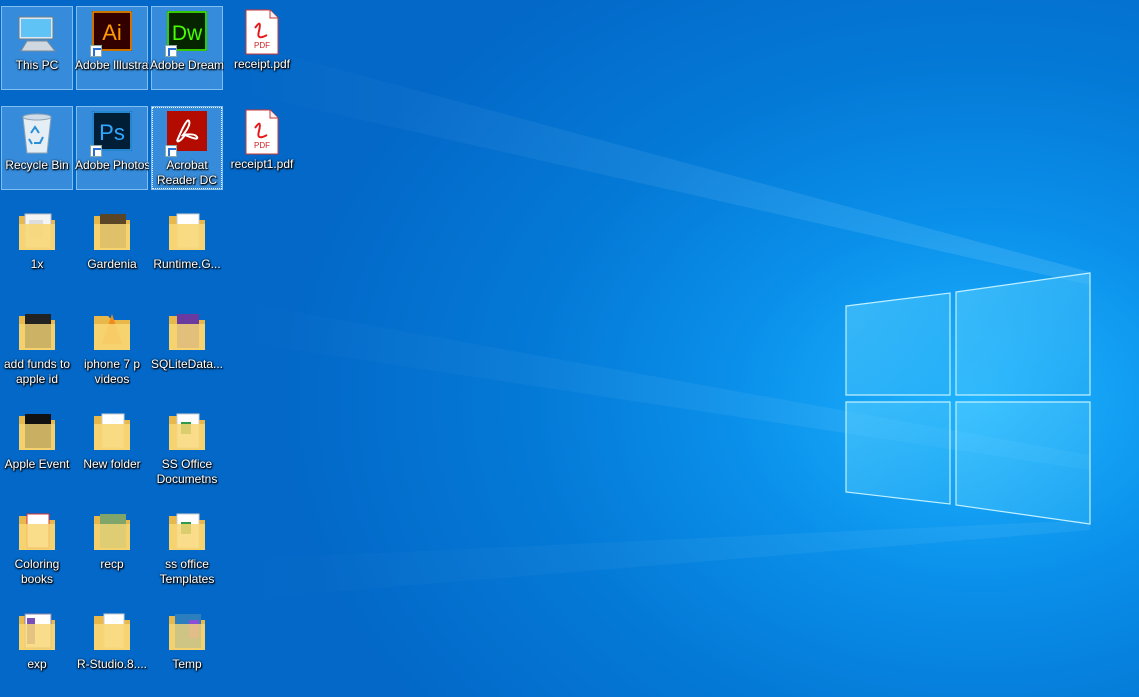 The width and height of the screenshot is (1139, 697). I want to click on this-pc-icon, so click(37, 33).